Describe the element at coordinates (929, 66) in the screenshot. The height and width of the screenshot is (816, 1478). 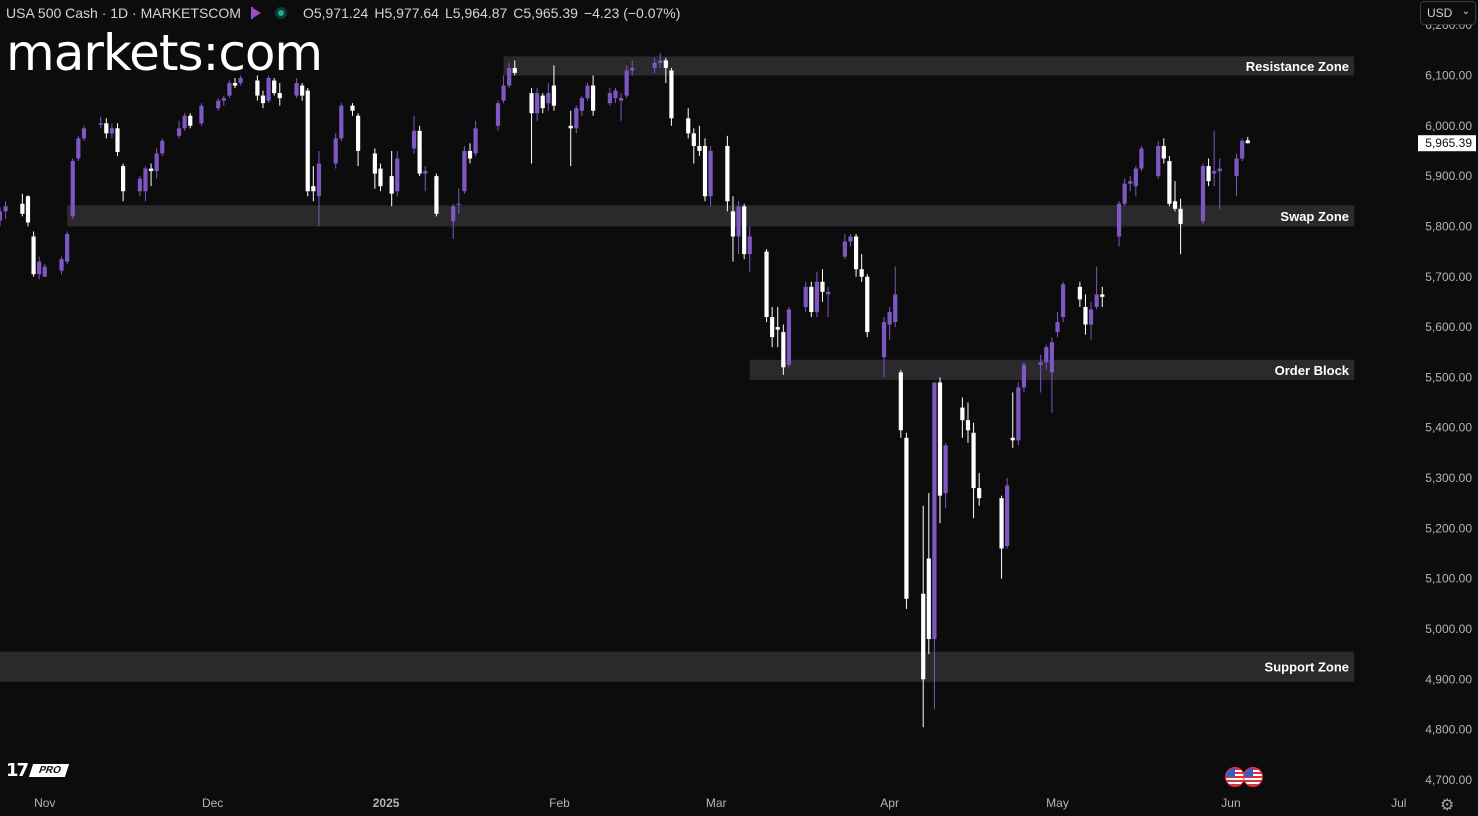
I see `zone-resistance-zone` at that location.